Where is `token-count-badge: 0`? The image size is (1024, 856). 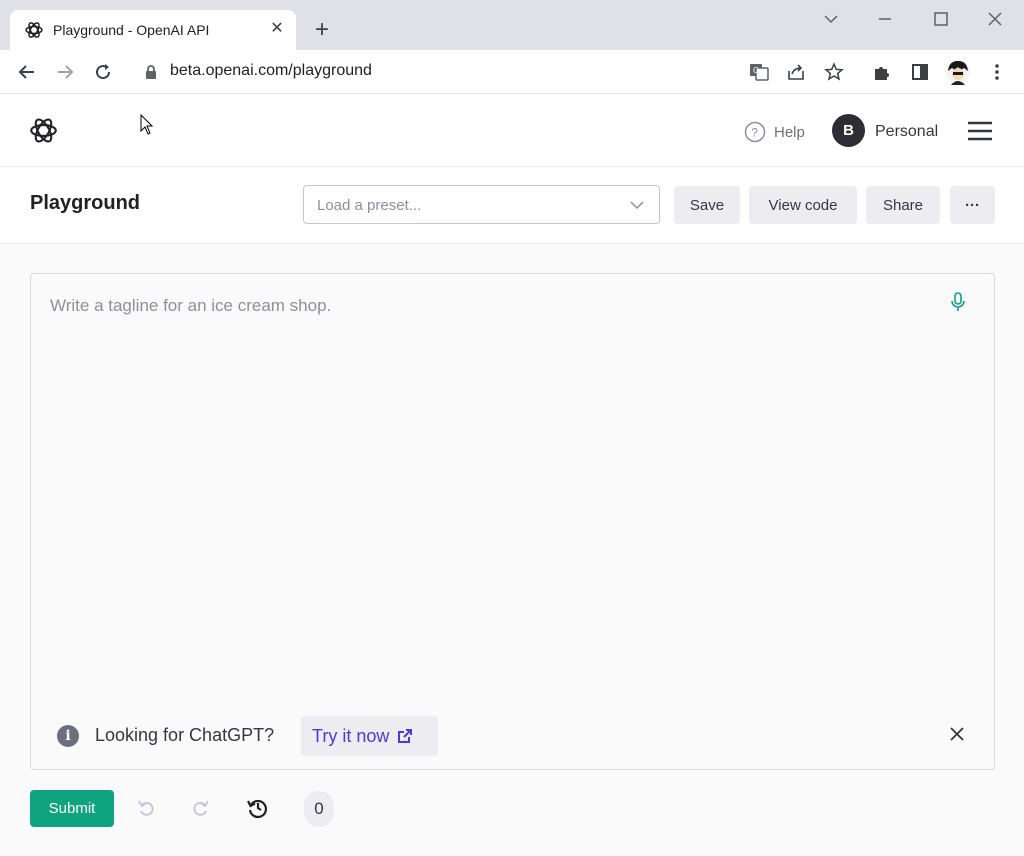
token-count-badge: 0 is located at coordinates (319, 809).